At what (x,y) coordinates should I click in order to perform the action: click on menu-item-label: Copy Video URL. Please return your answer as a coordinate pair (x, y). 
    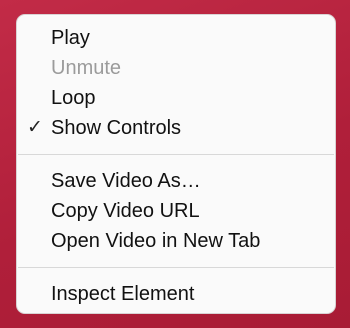
    Looking at the image, I should click on (125, 211).